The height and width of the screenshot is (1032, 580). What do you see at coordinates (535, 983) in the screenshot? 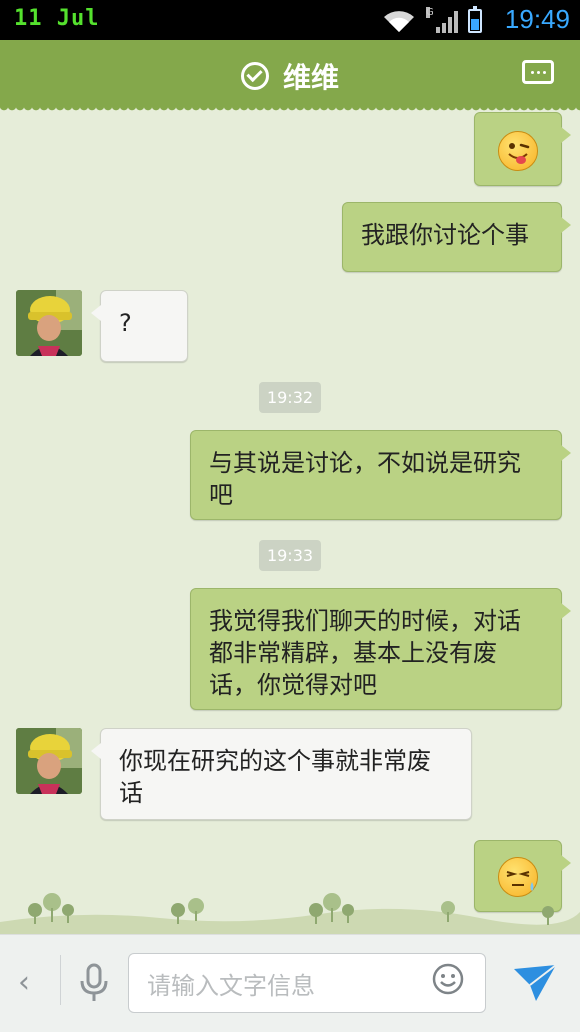
I see `send-icon` at bounding box center [535, 983].